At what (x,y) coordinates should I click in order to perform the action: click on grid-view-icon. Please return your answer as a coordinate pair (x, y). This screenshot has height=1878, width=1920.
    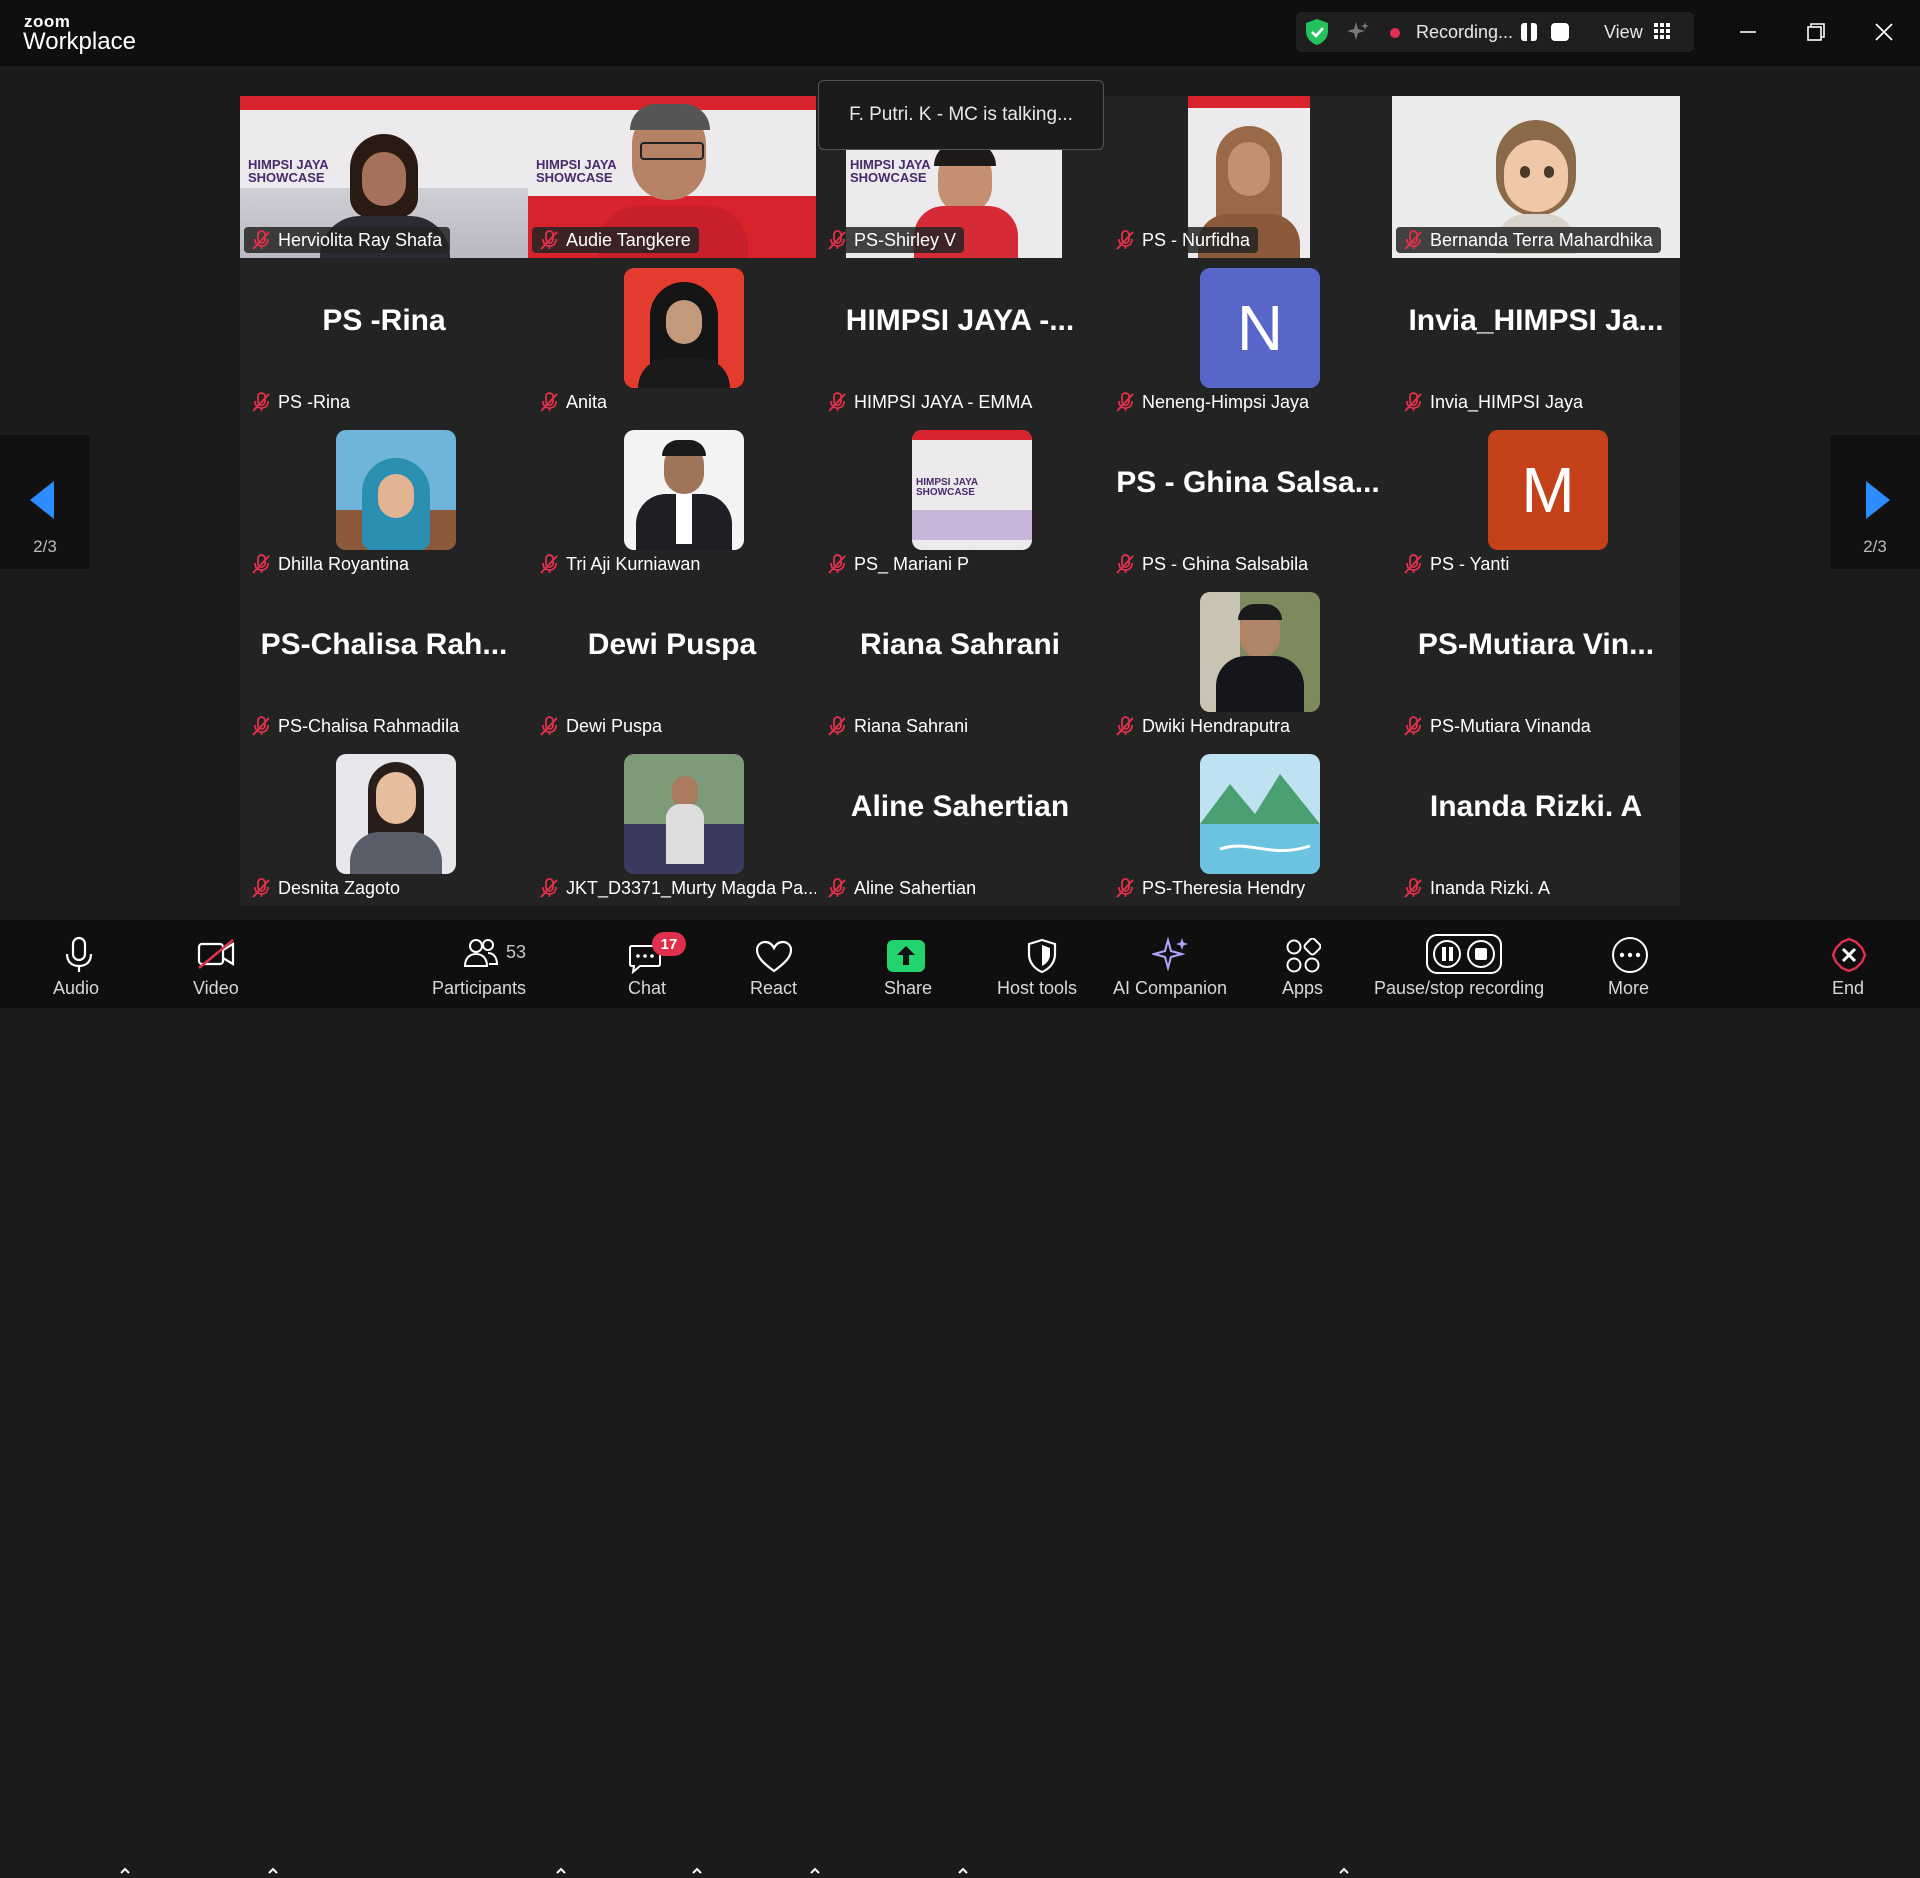
    Looking at the image, I should click on (1662, 31).